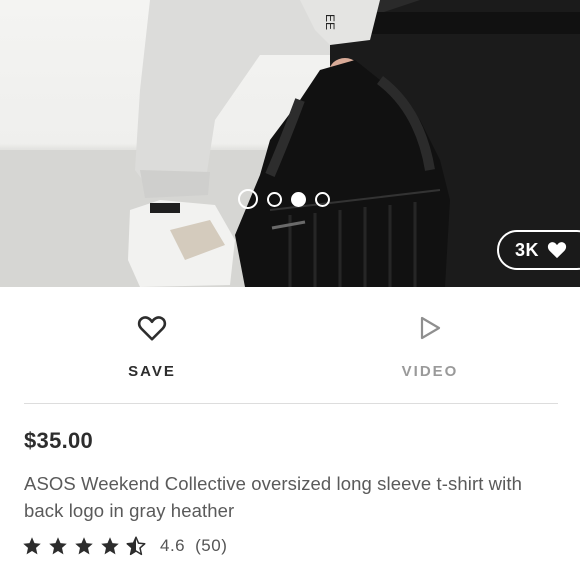 The image size is (580, 580). I want to click on divider, so click(291, 403).